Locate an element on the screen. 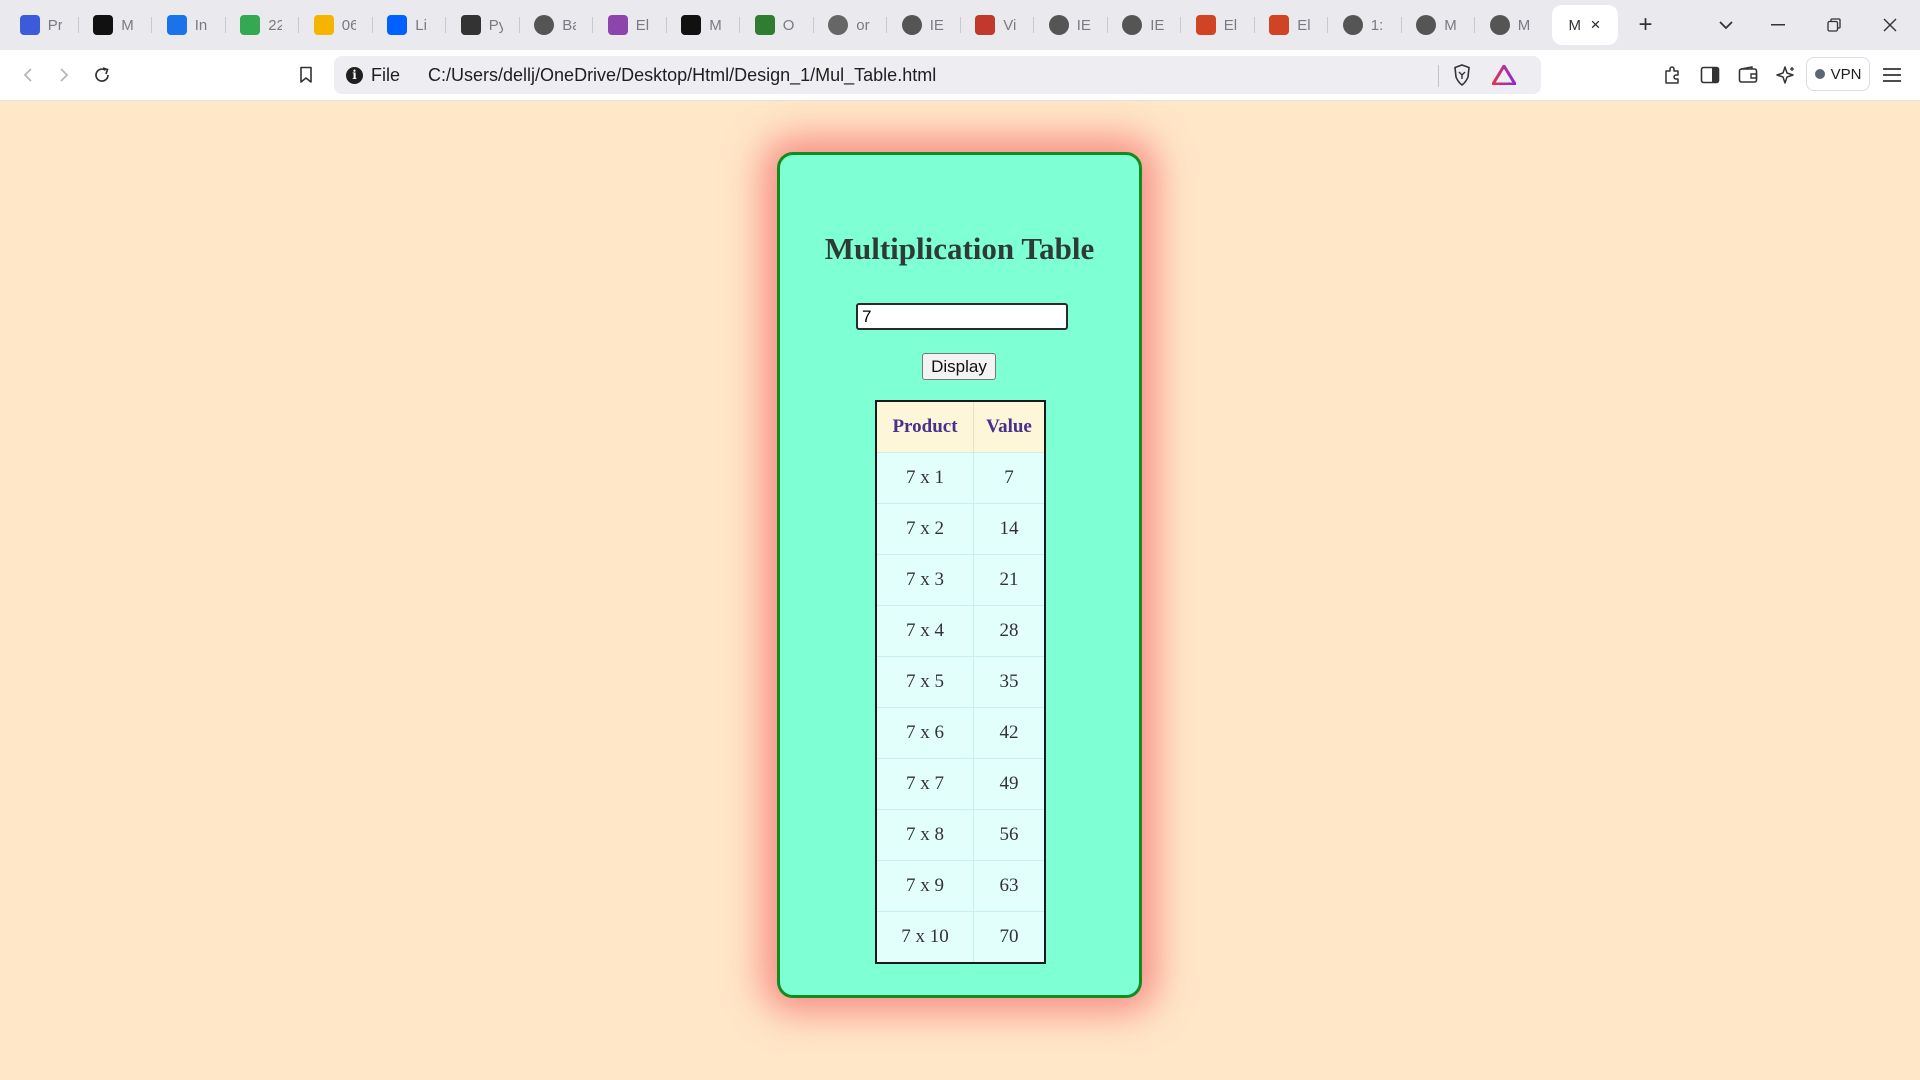 The height and width of the screenshot is (1080, 1920). number-input is located at coordinates (962, 316).